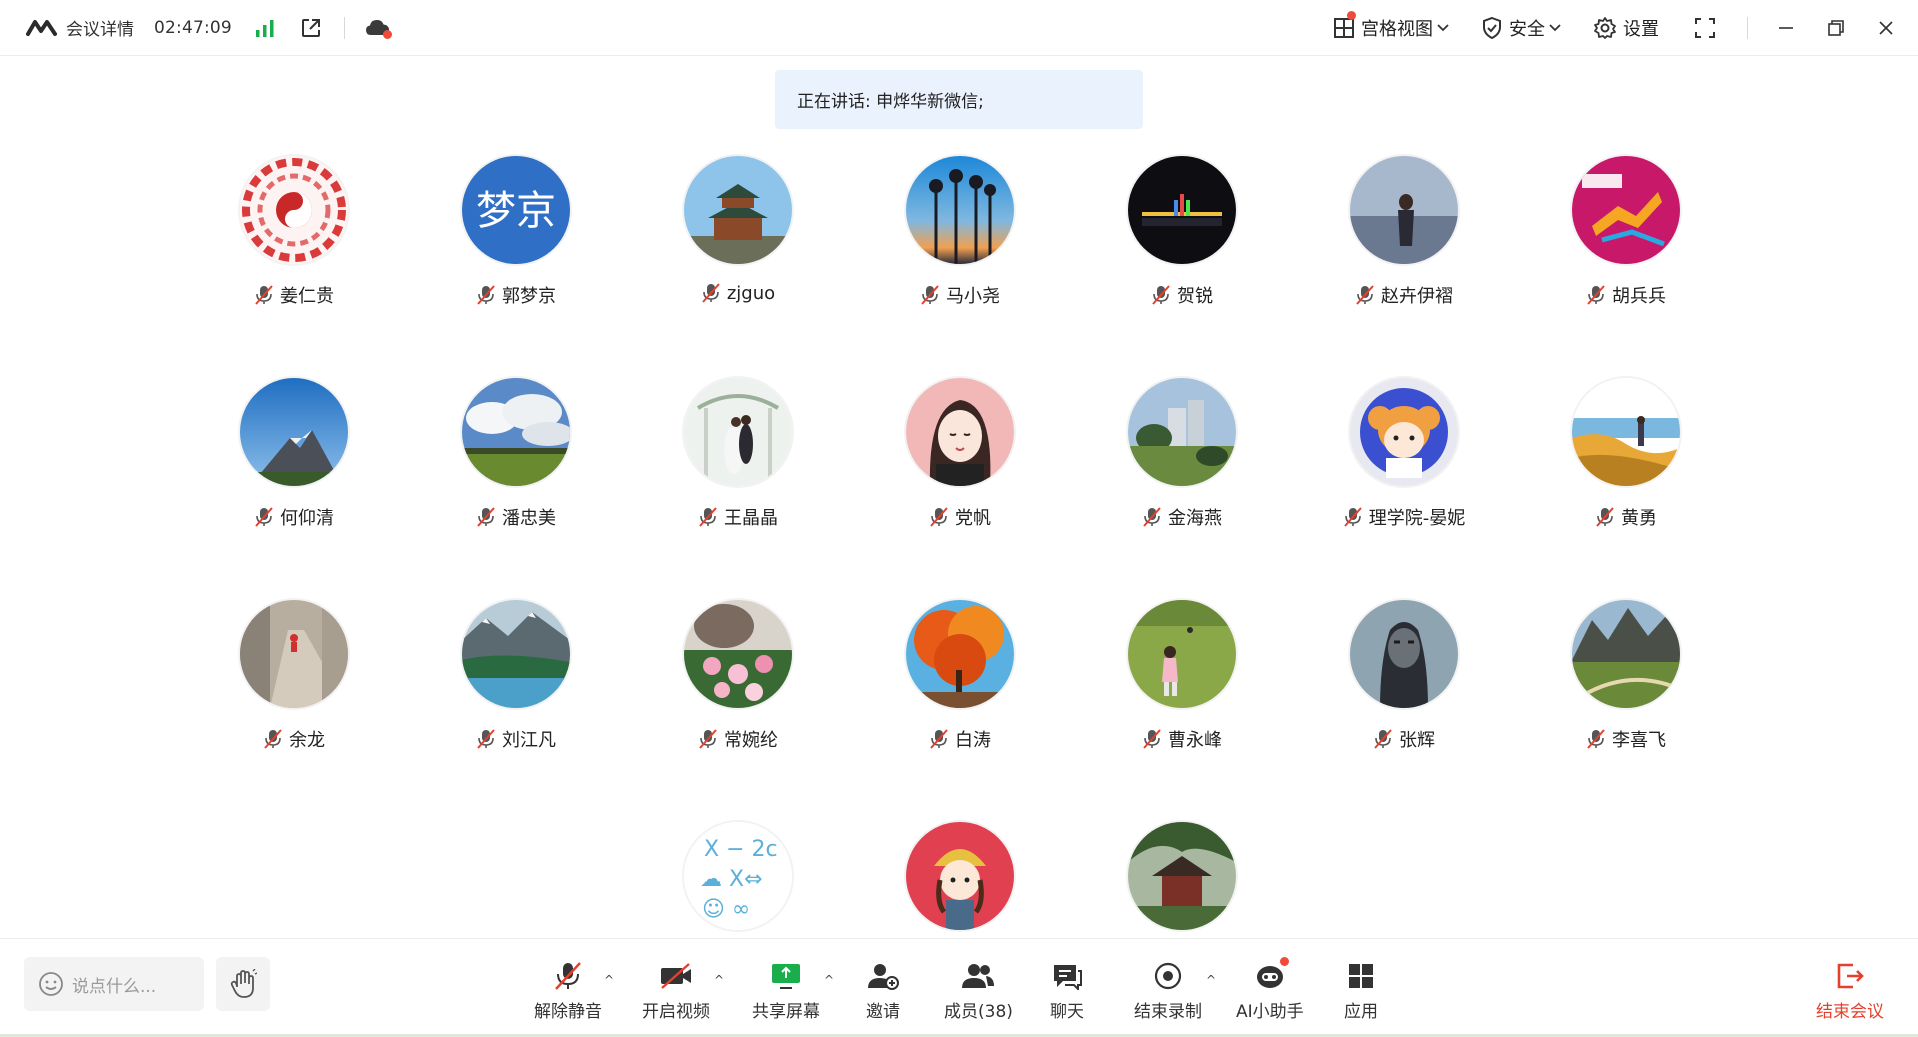 This screenshot has width=1918, height=1037. I want to click on video-options-caret: ^, so click(719, 980).